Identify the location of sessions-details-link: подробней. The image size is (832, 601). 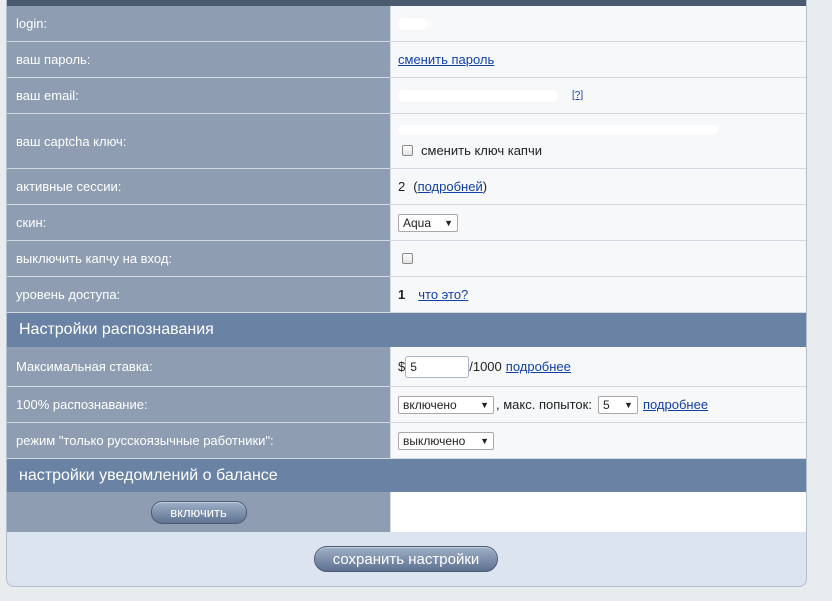
(450, 186).